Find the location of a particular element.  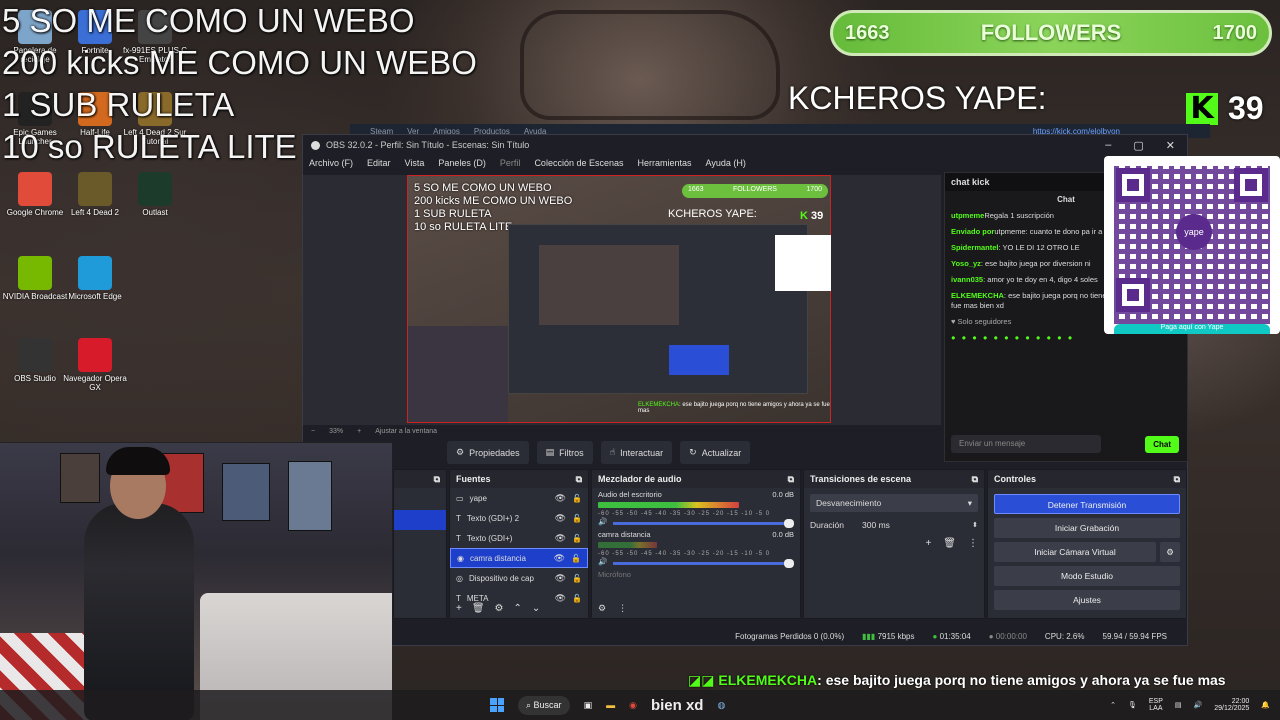

source-item: T Texto (GDI+) 2 👁 🔓 is located at coordinates (519, 518).